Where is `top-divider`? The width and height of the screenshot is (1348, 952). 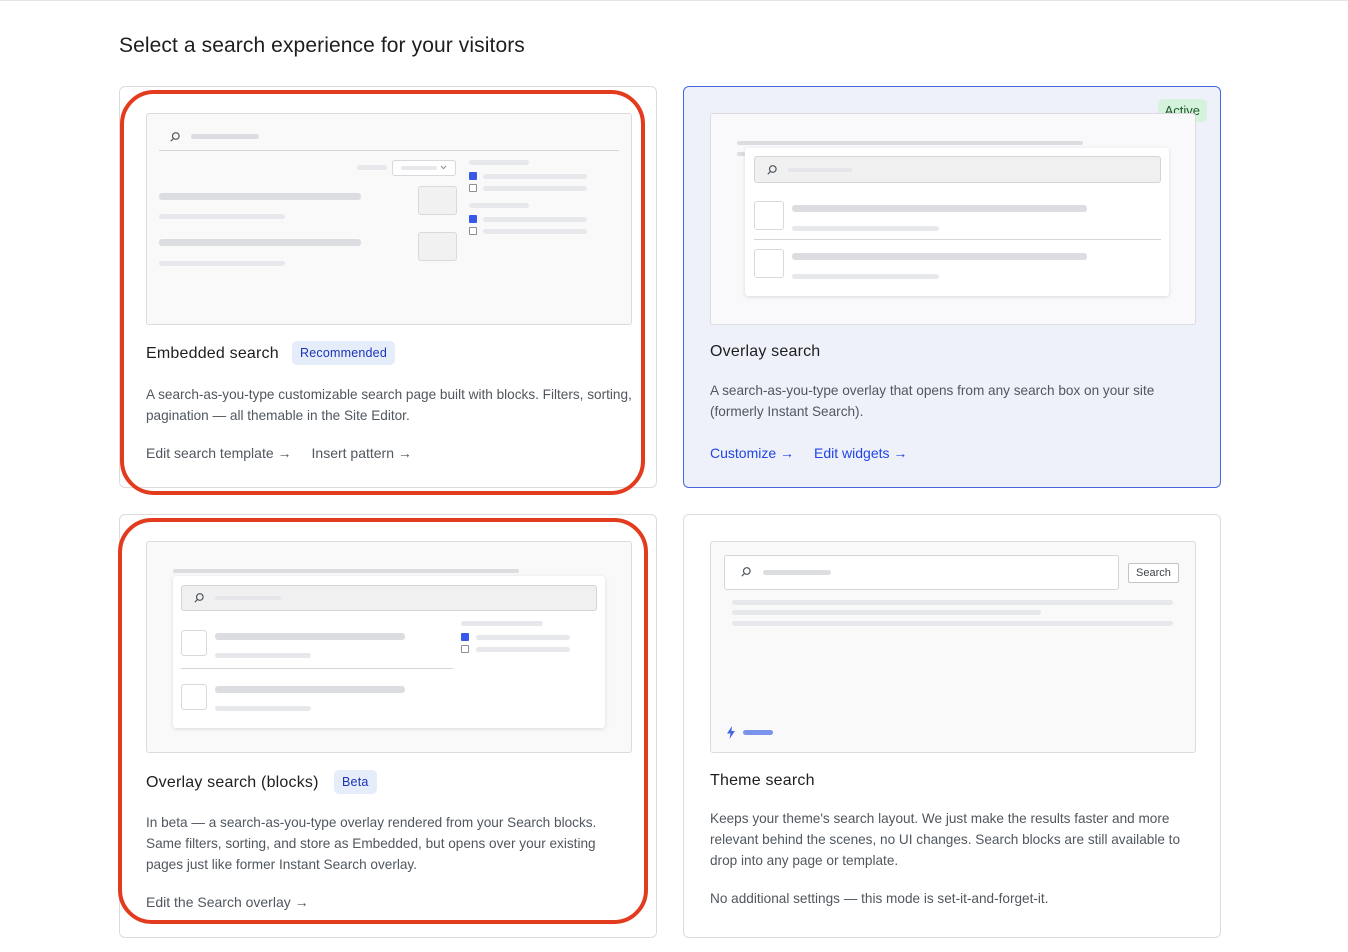
top-divider is located at coordinates (674, 0).